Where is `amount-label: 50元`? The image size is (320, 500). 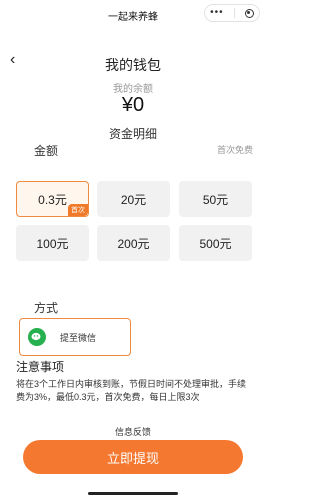 amount-label: 50元 is located at coordinates (215, 199).